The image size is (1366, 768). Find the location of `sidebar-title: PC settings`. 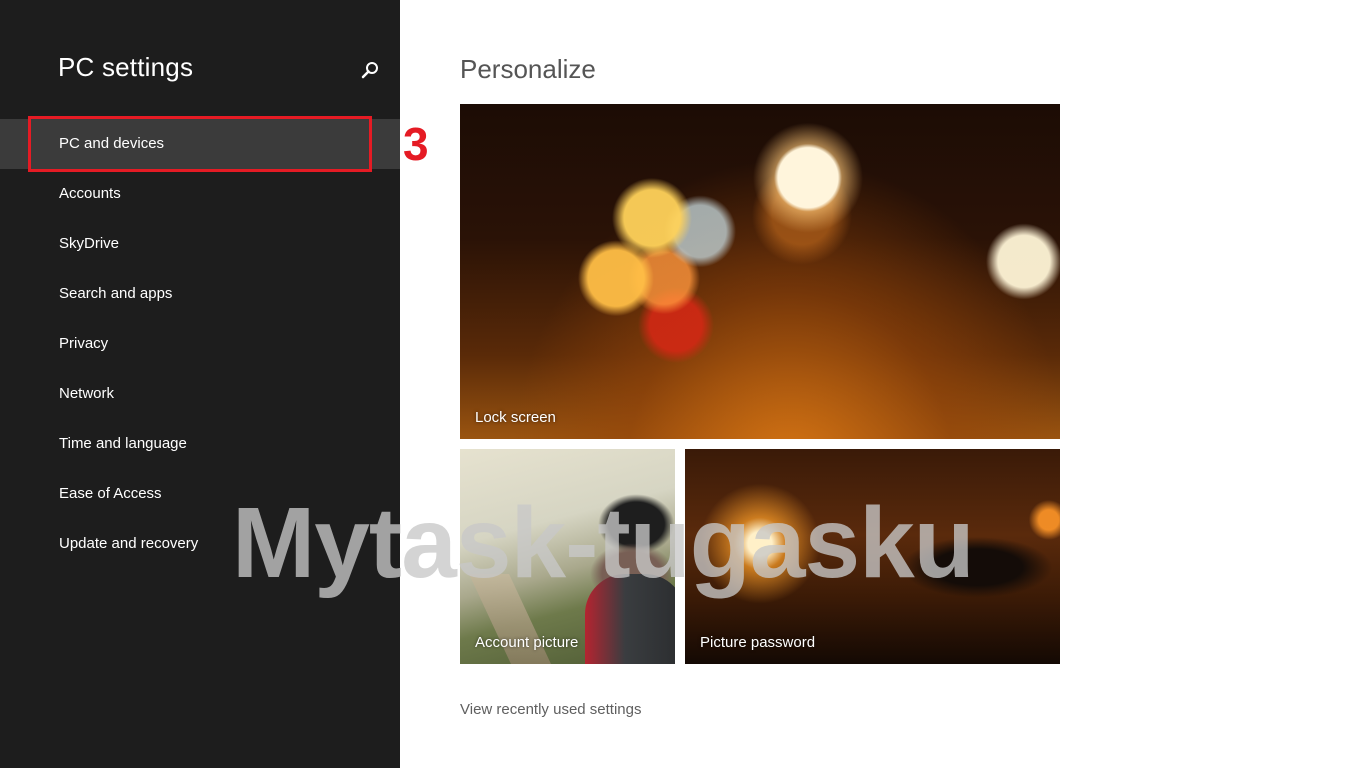

sidebar-title: PC settings is located at coordinates (126, 67).